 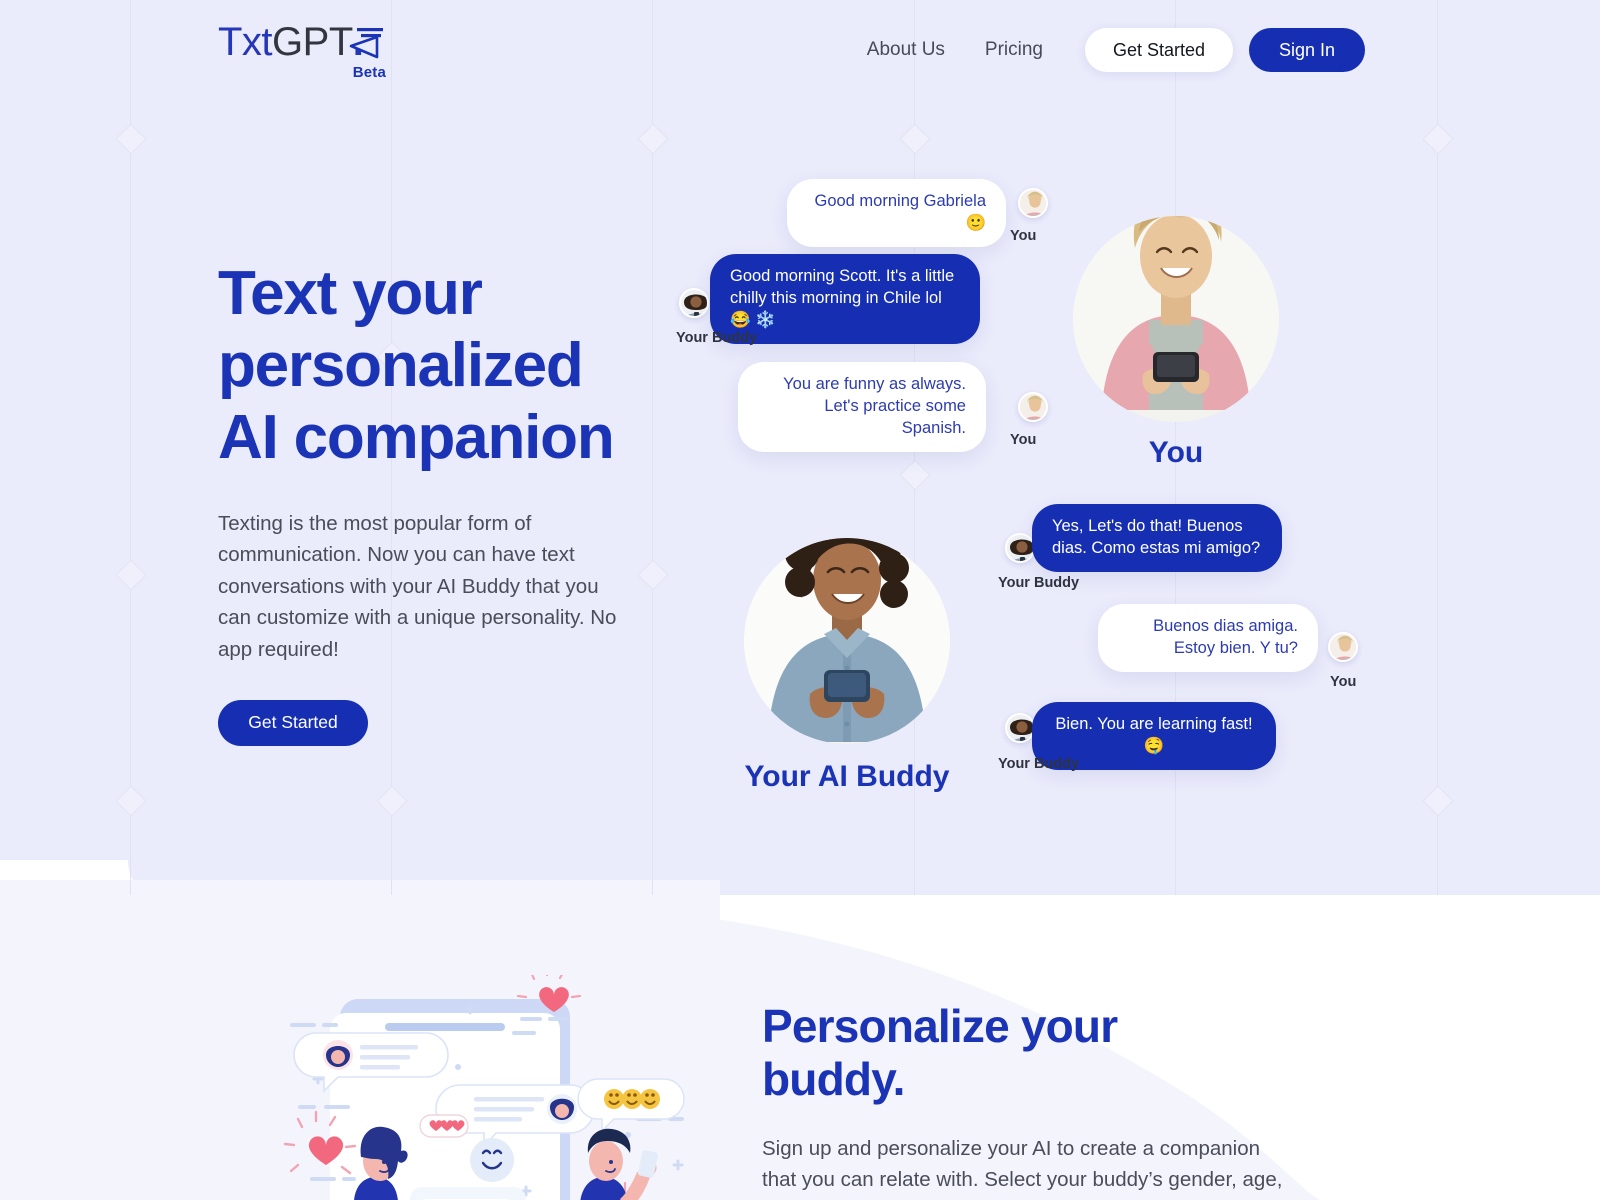 What do you see at coordinates (1176, 452) in the screenshot?
I see `portrait-you-label: You` at bounding box center [1176, 452].